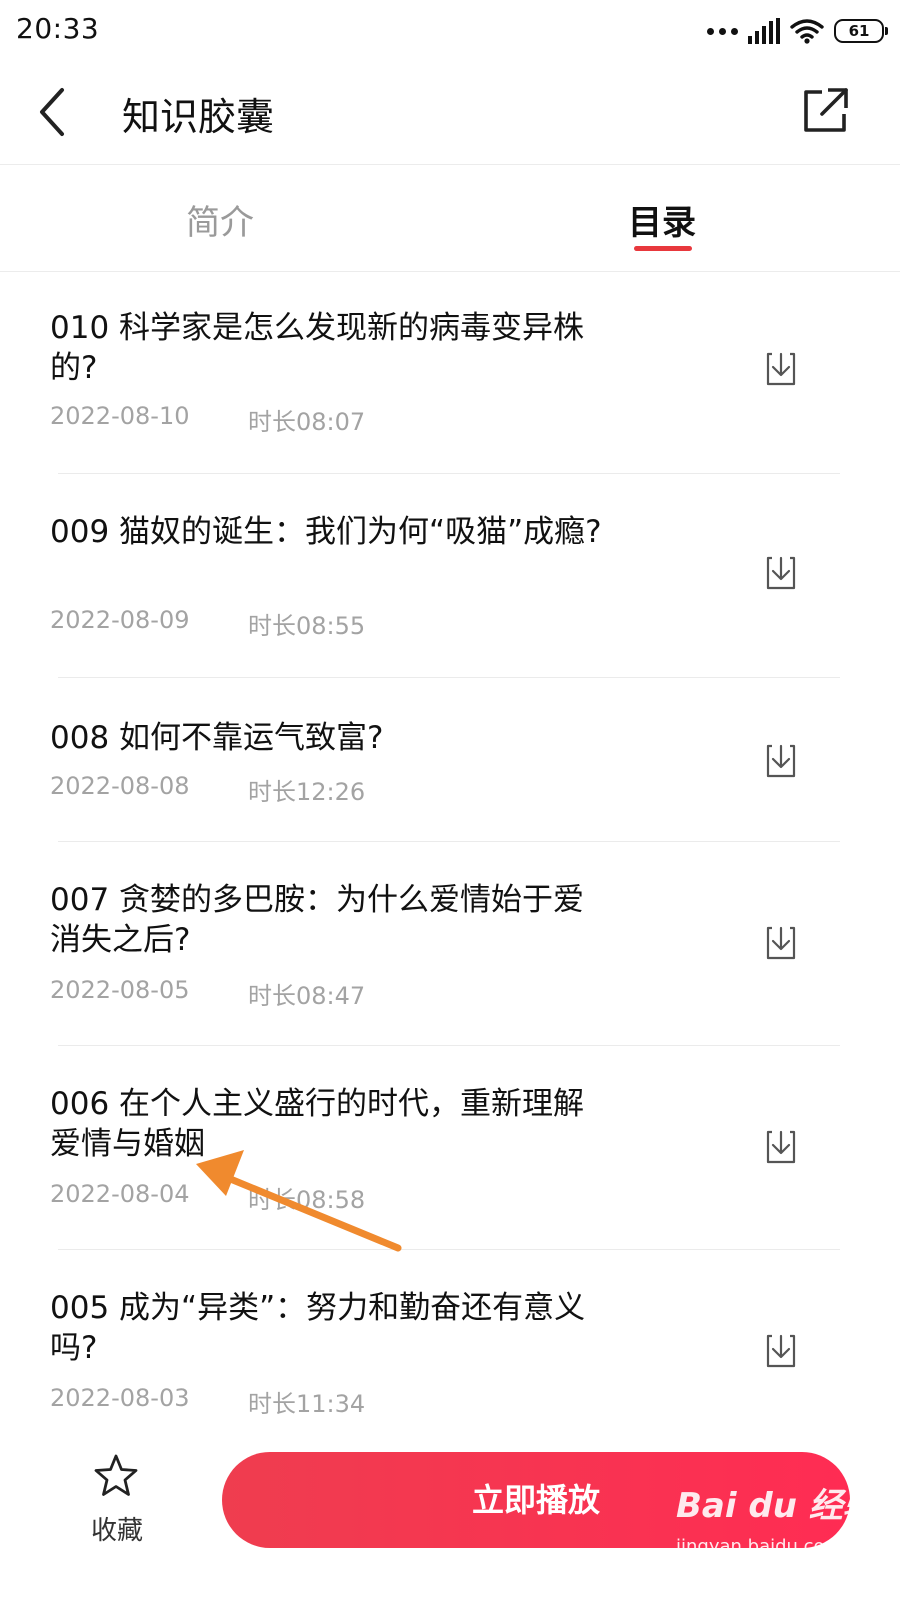  Describe the element at coordinates (450, 113) in the screenshot. I see `app-header: 知识胶囊` at that location.